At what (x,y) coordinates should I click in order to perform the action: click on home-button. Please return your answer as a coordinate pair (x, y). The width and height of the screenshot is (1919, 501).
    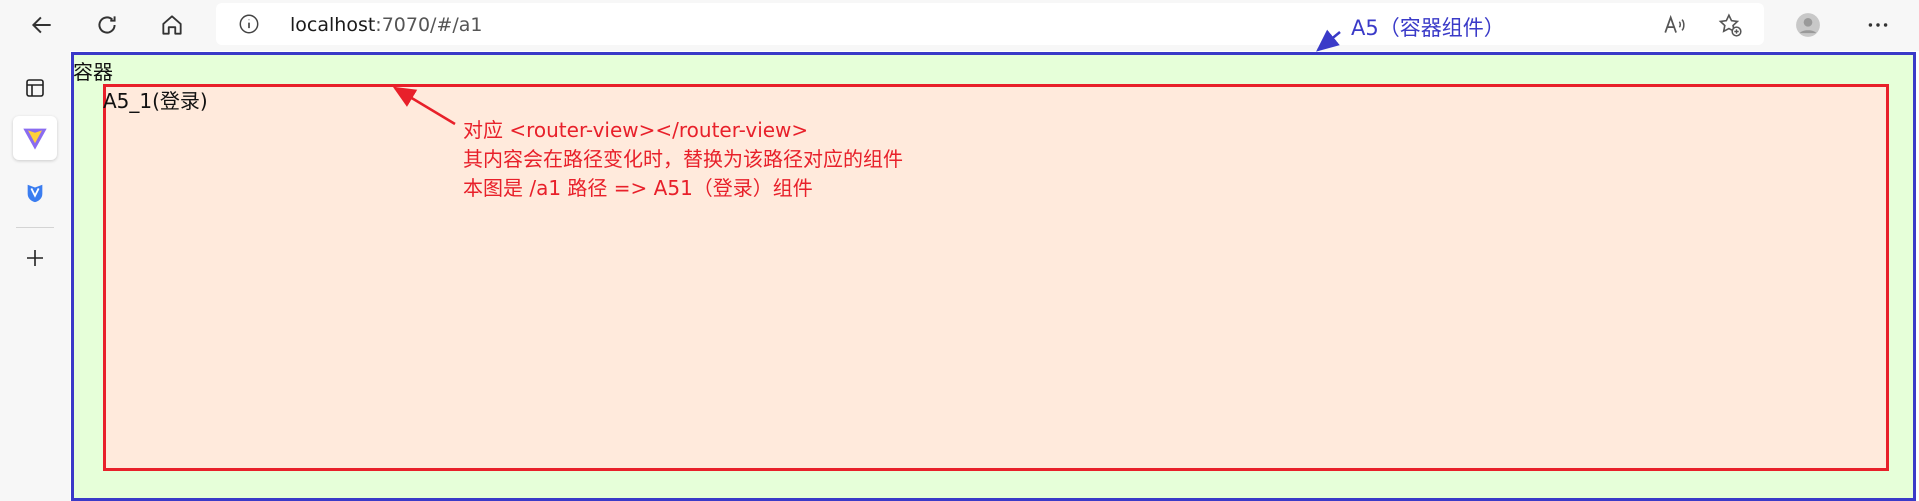
    Looking at the image, I should click on (172, 25).